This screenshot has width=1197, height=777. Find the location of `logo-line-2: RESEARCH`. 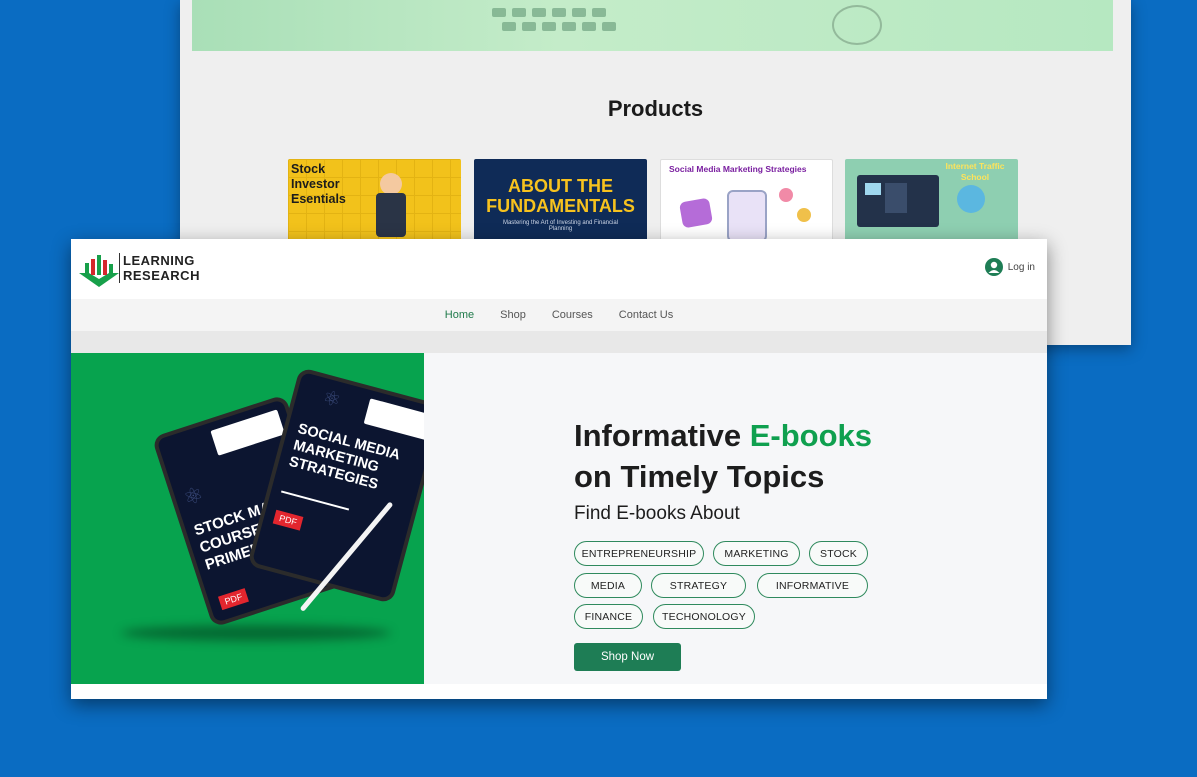

logo-line-2: RESEARCH is located at coordinates (161, 275).